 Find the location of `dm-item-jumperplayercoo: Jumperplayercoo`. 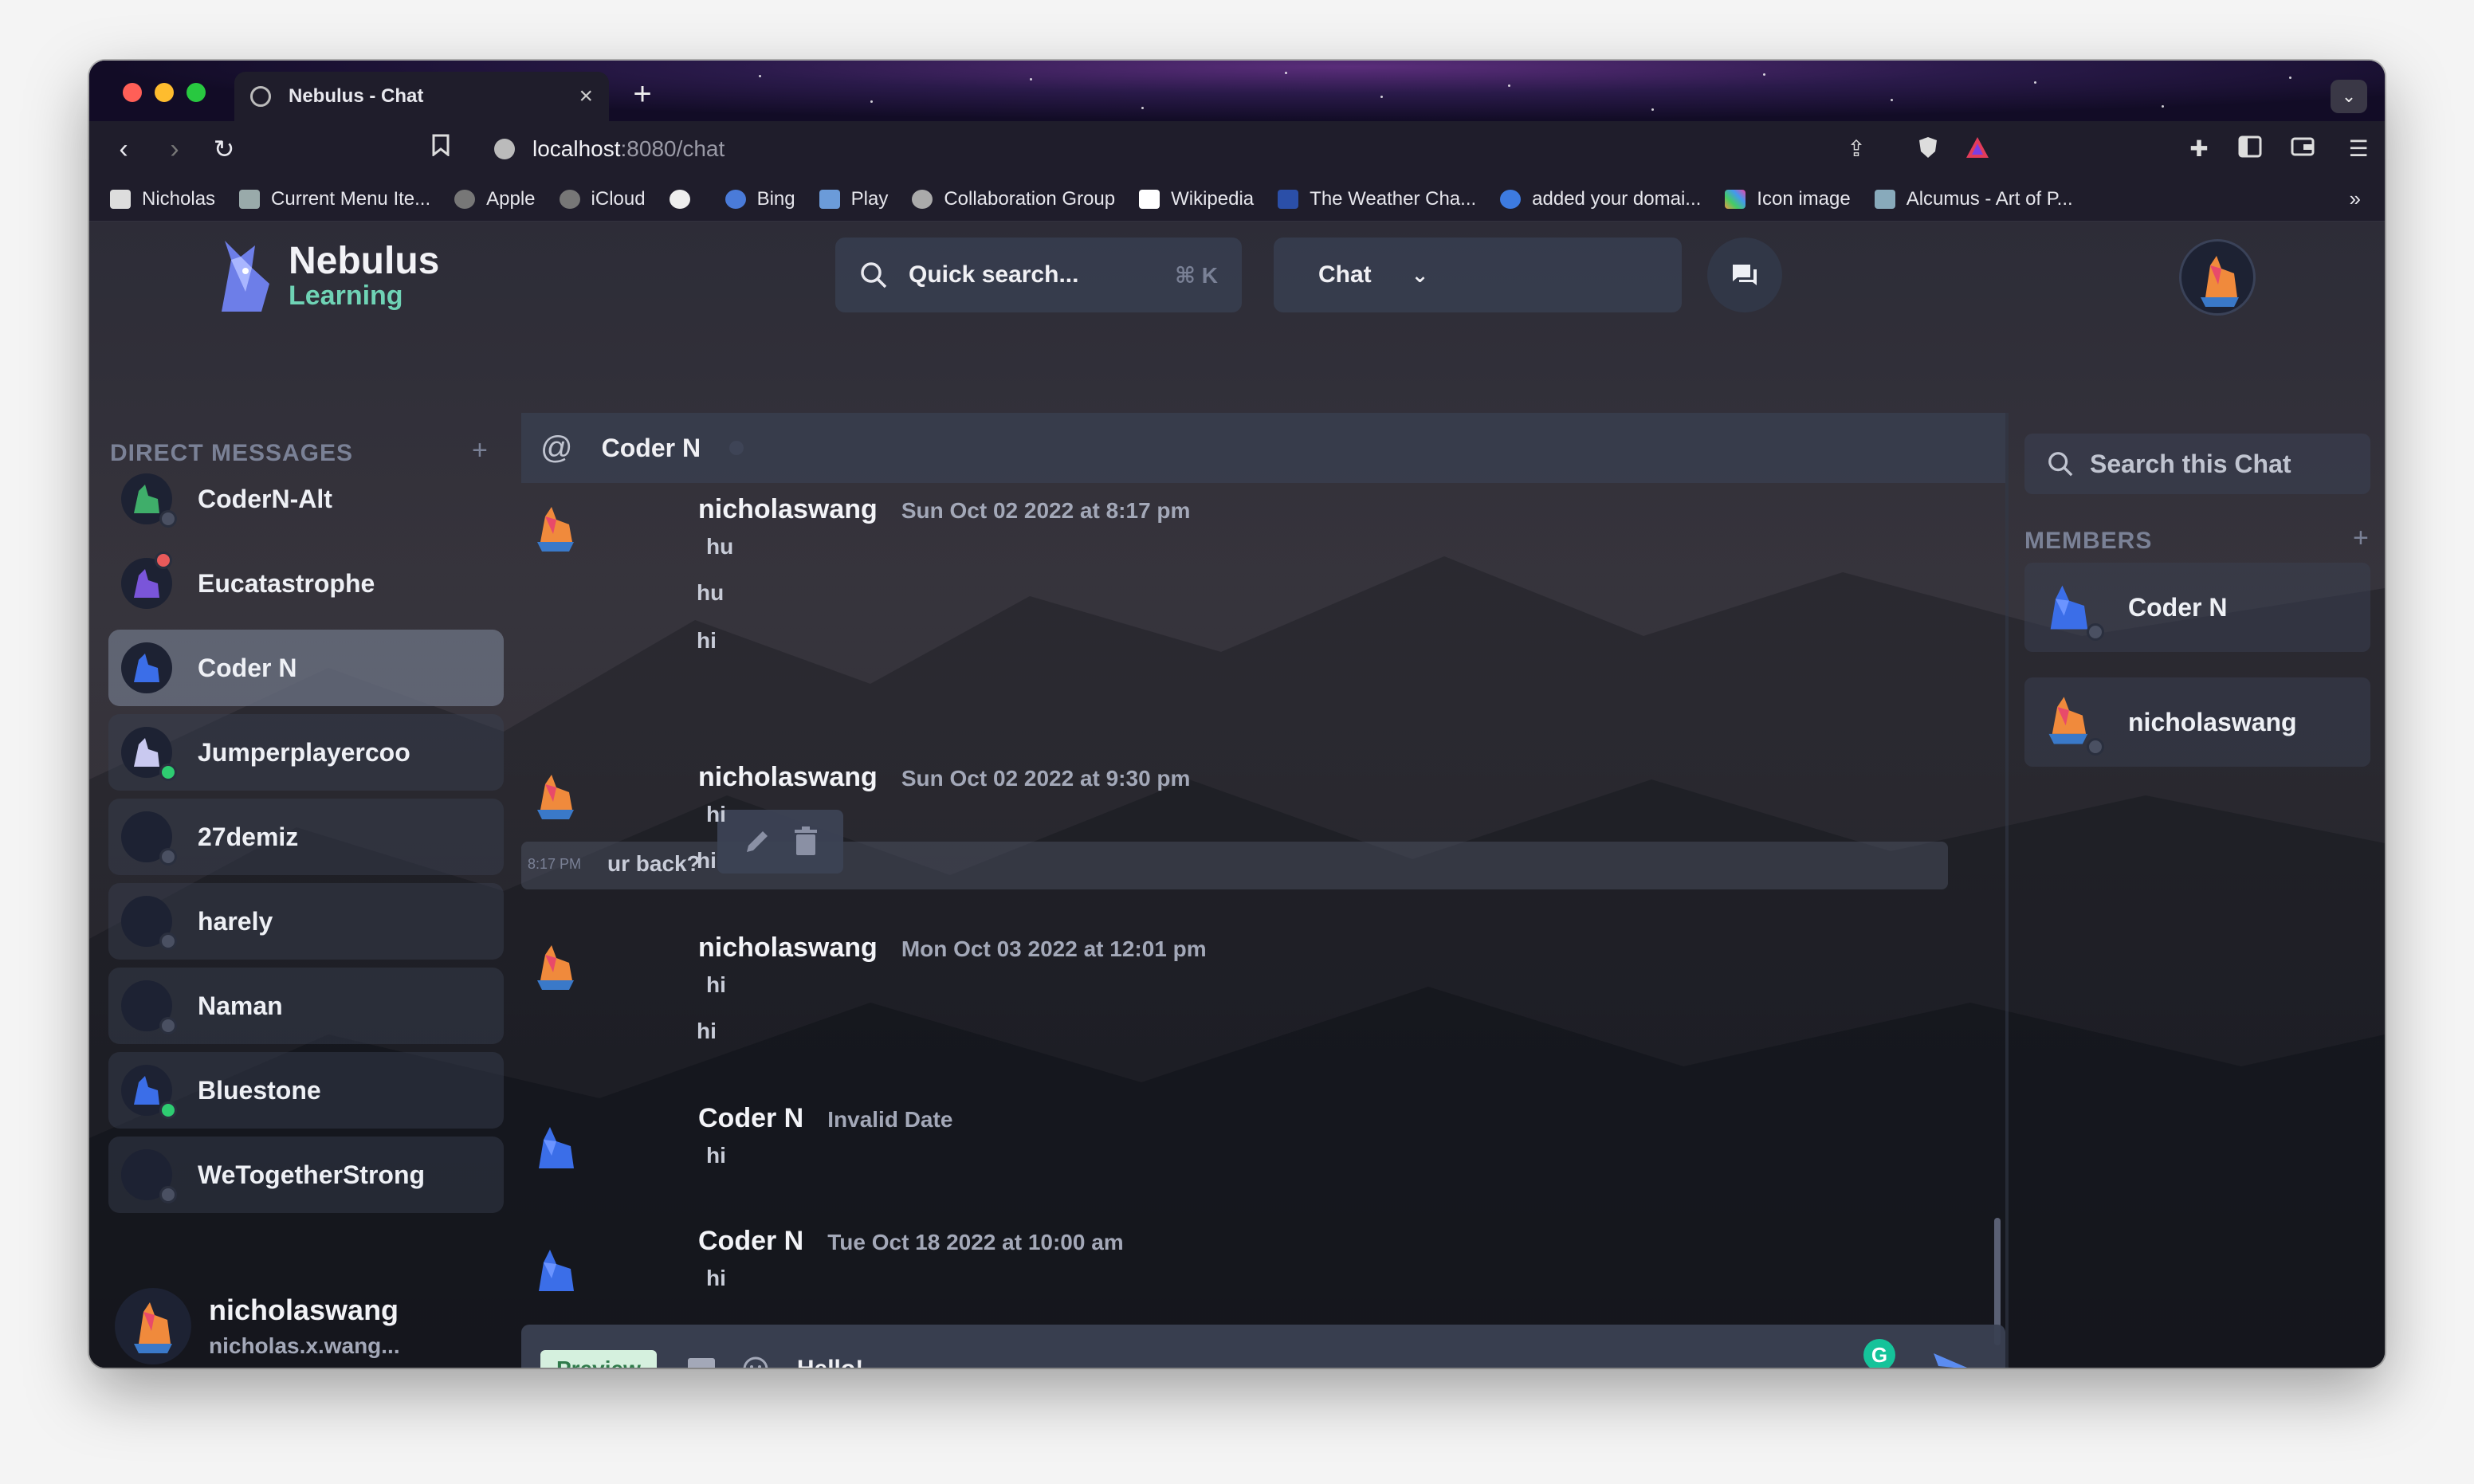

dm-item-jumperplayercoo: Jumperplayercoo is located at coordinates (306, 752).